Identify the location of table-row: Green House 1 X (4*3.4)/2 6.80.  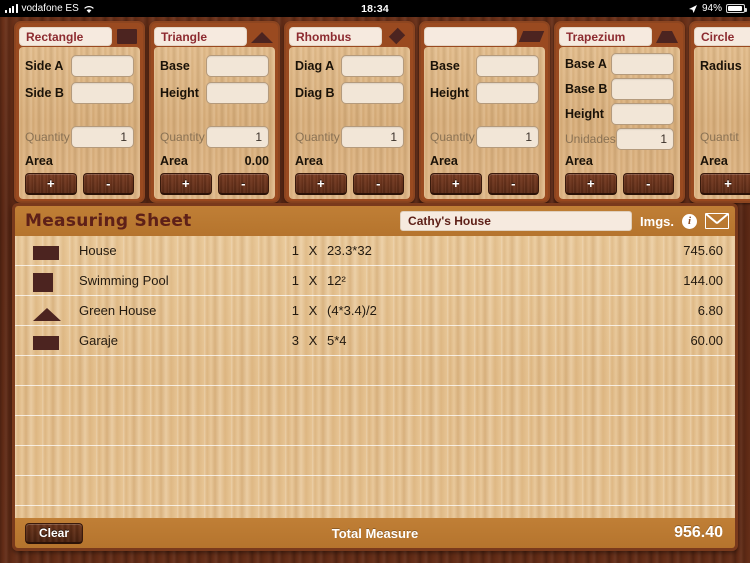
(375, 311).